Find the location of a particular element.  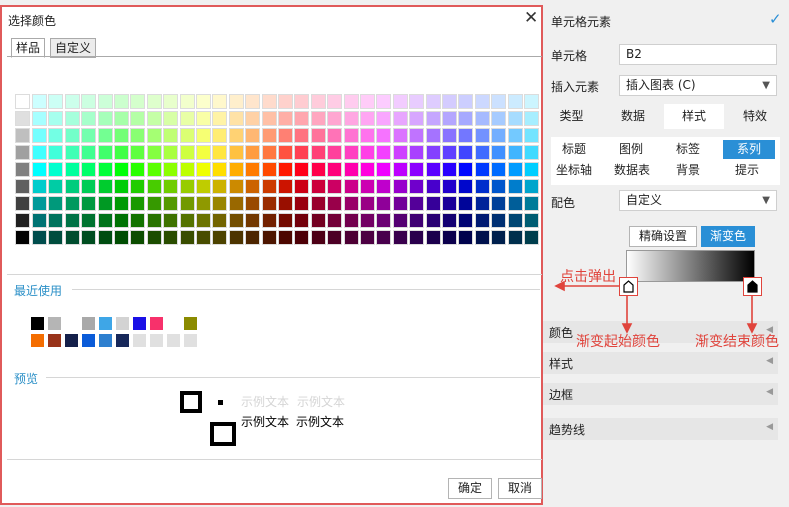

annotation-popup: 点击弹出 is located at coordinates (588, 277).